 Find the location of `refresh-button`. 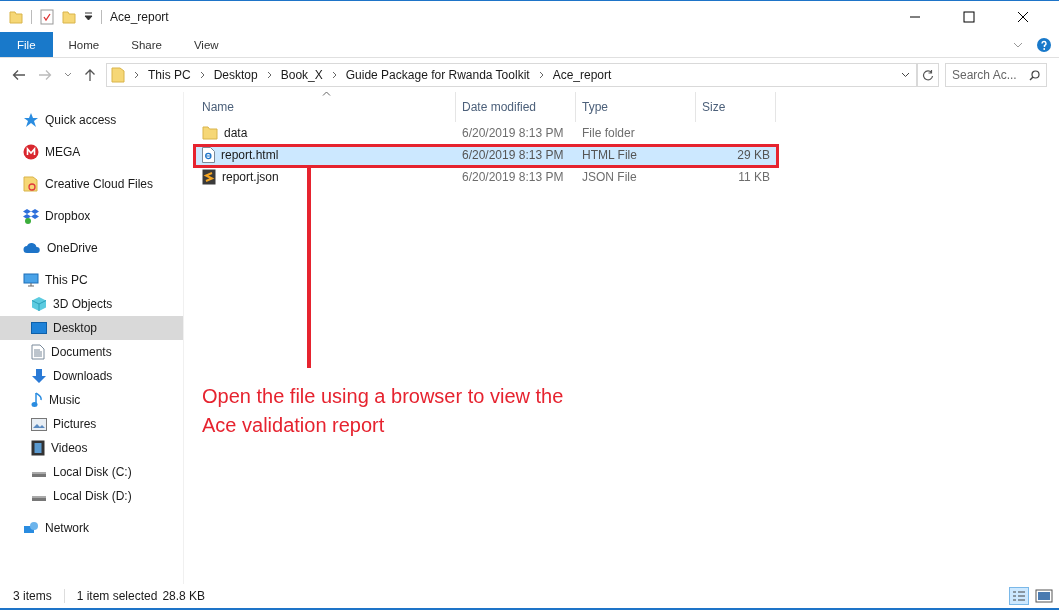

refresh-button is located at coordinates (928, 75).